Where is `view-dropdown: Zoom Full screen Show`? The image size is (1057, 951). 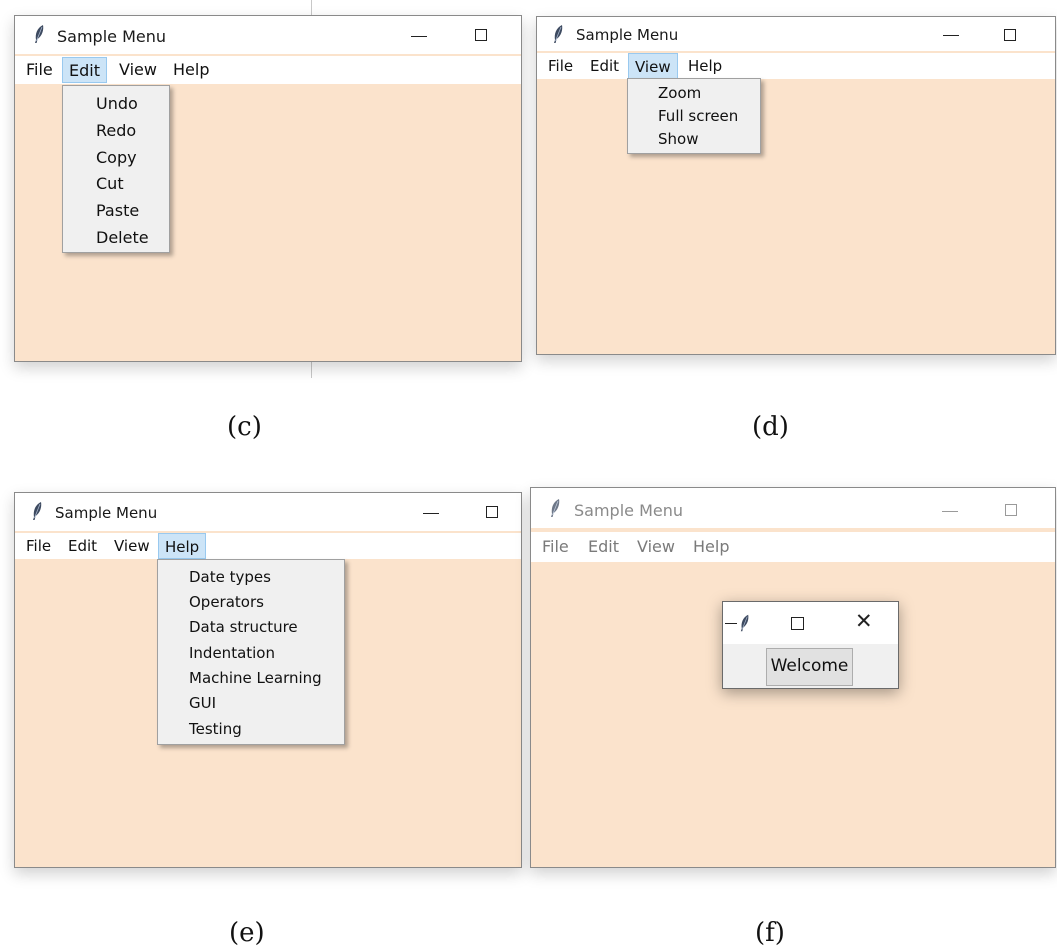 view-dropdown: Zoom Full screen Show is located at coordinates (694, 116).